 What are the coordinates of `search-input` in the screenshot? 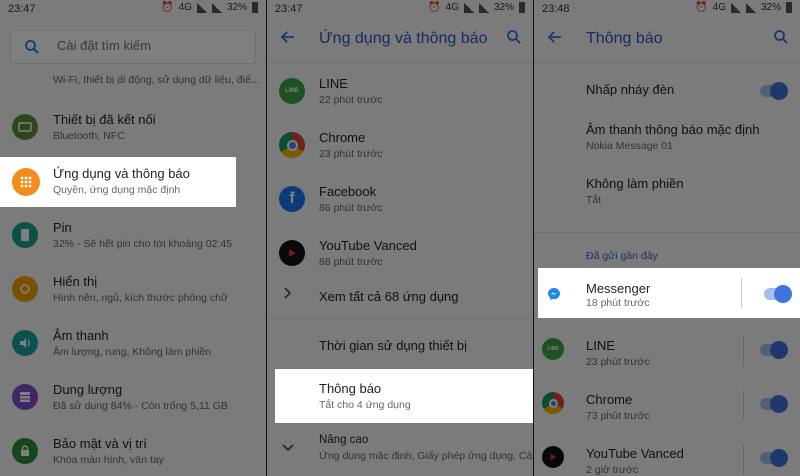 It's located at (152, 45).